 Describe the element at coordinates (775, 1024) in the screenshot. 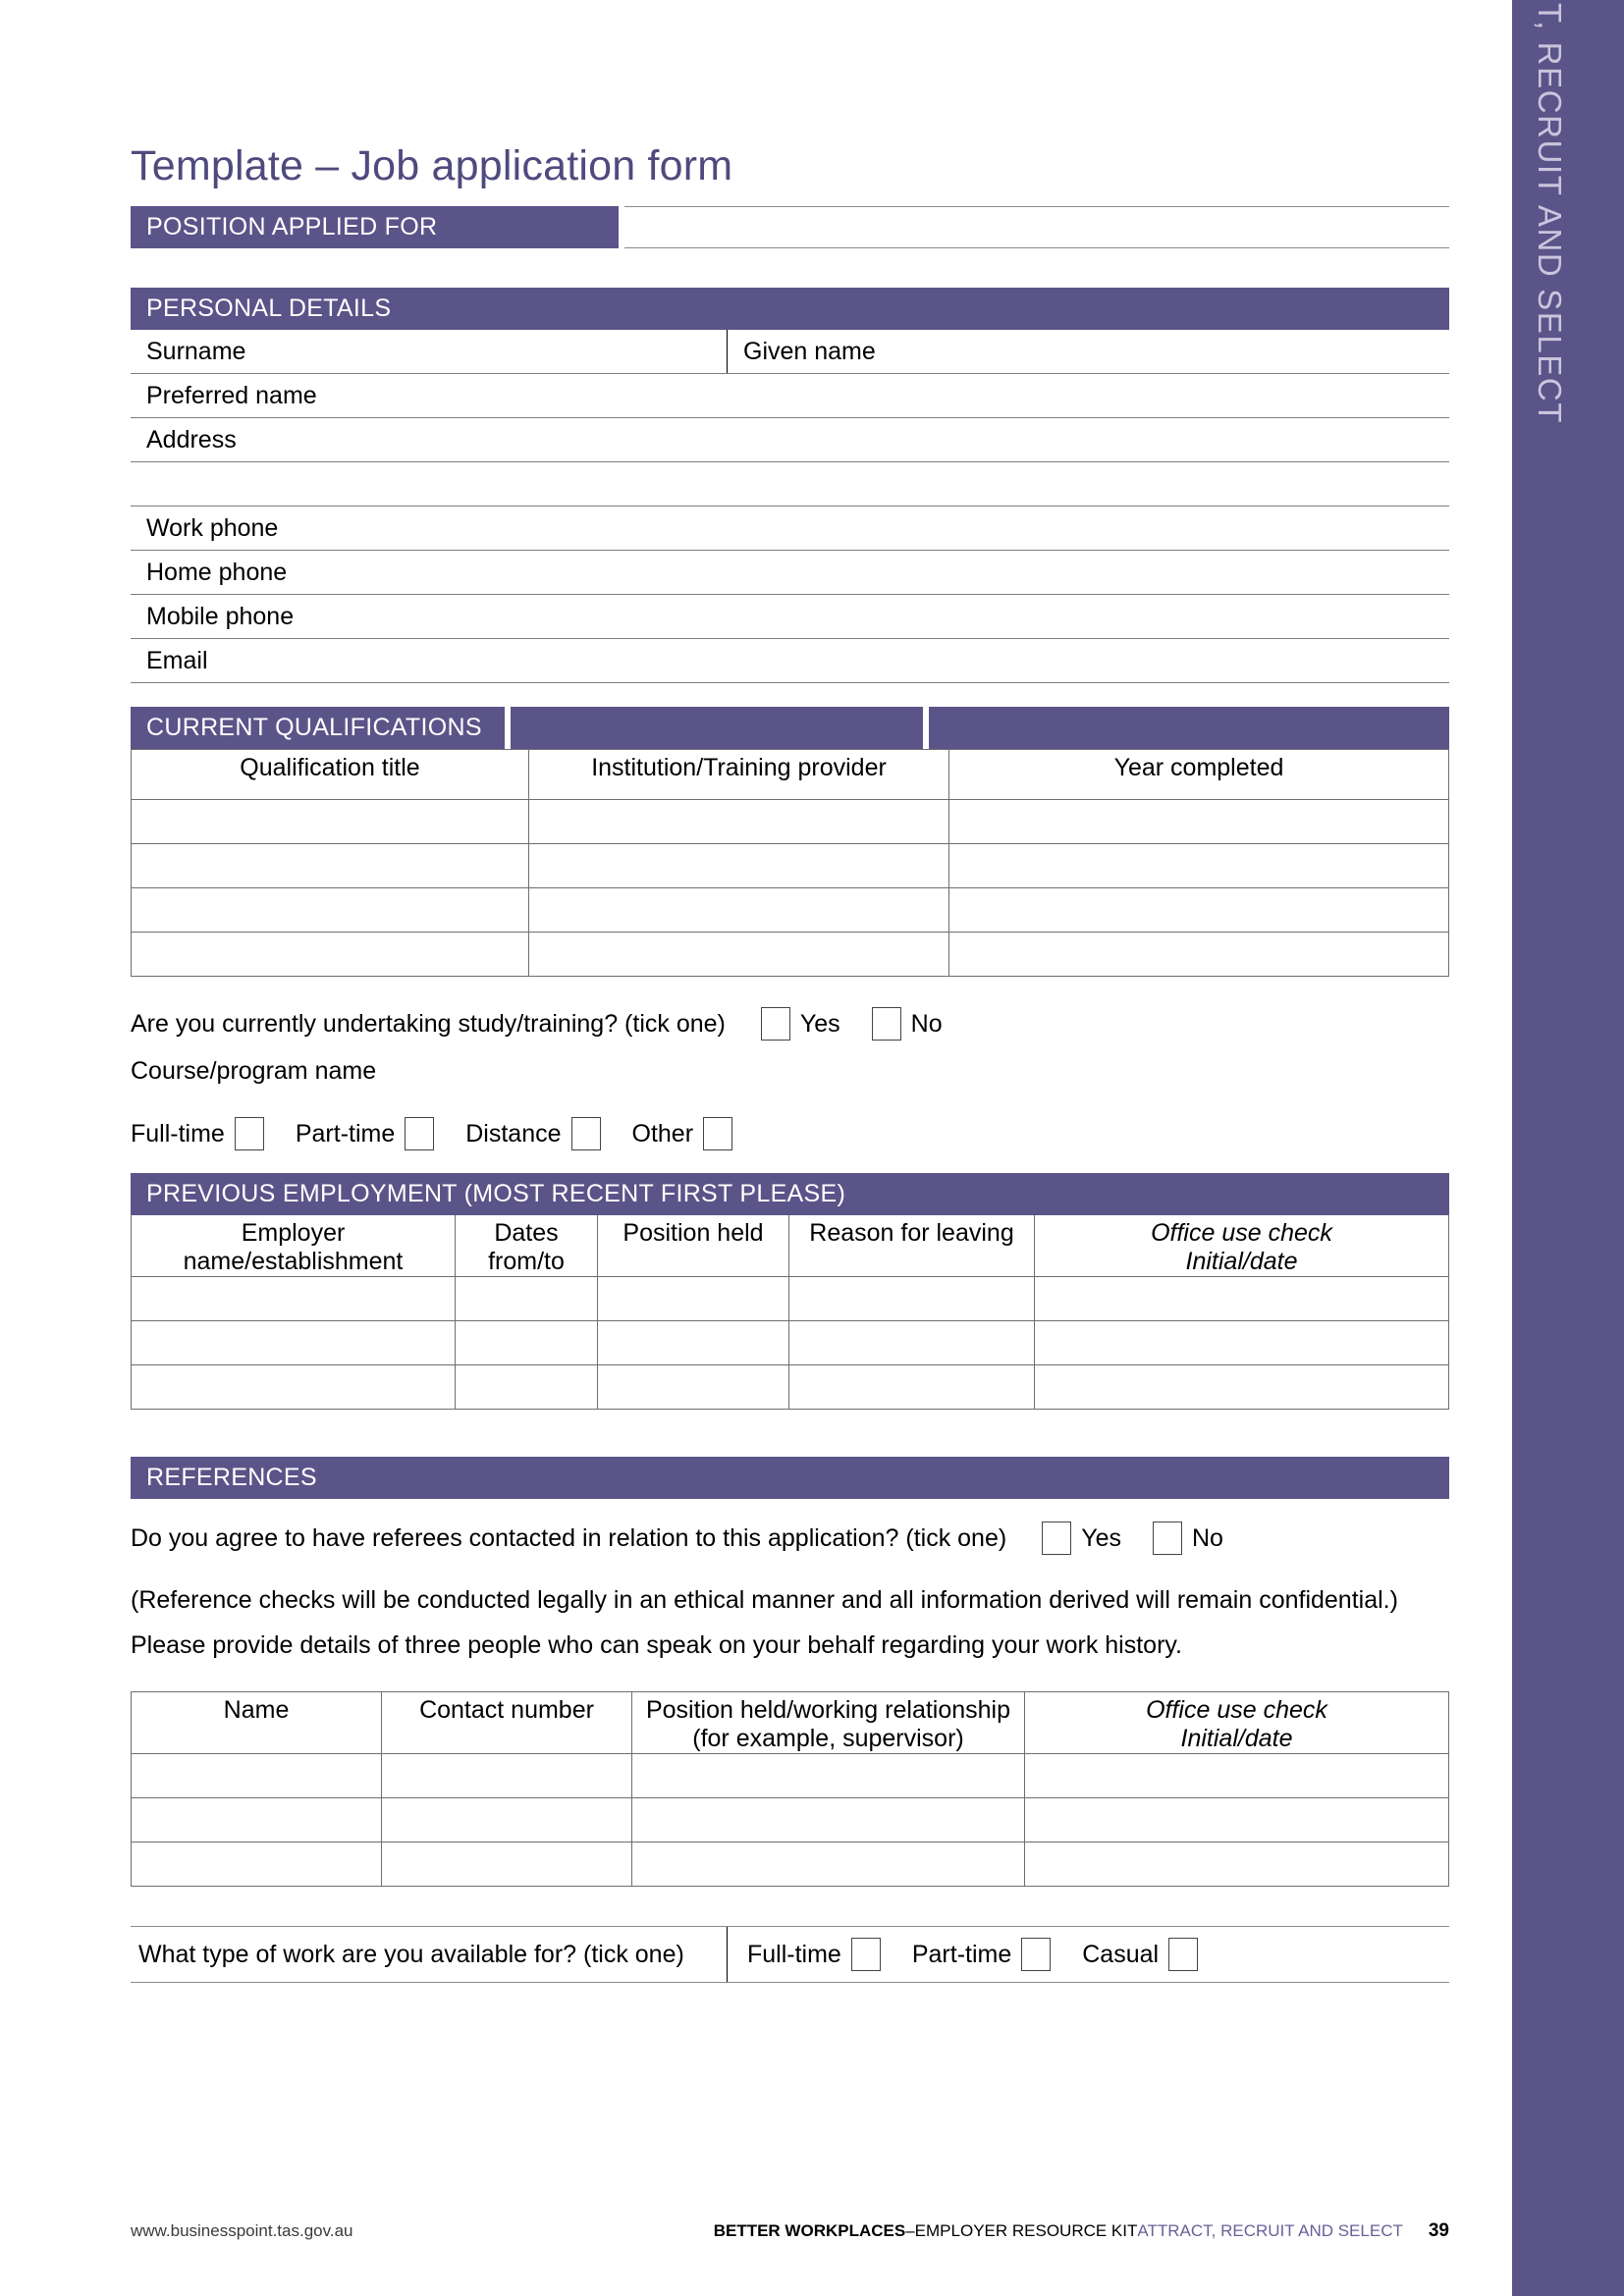

I see `checkbox-study-yes` at that location.